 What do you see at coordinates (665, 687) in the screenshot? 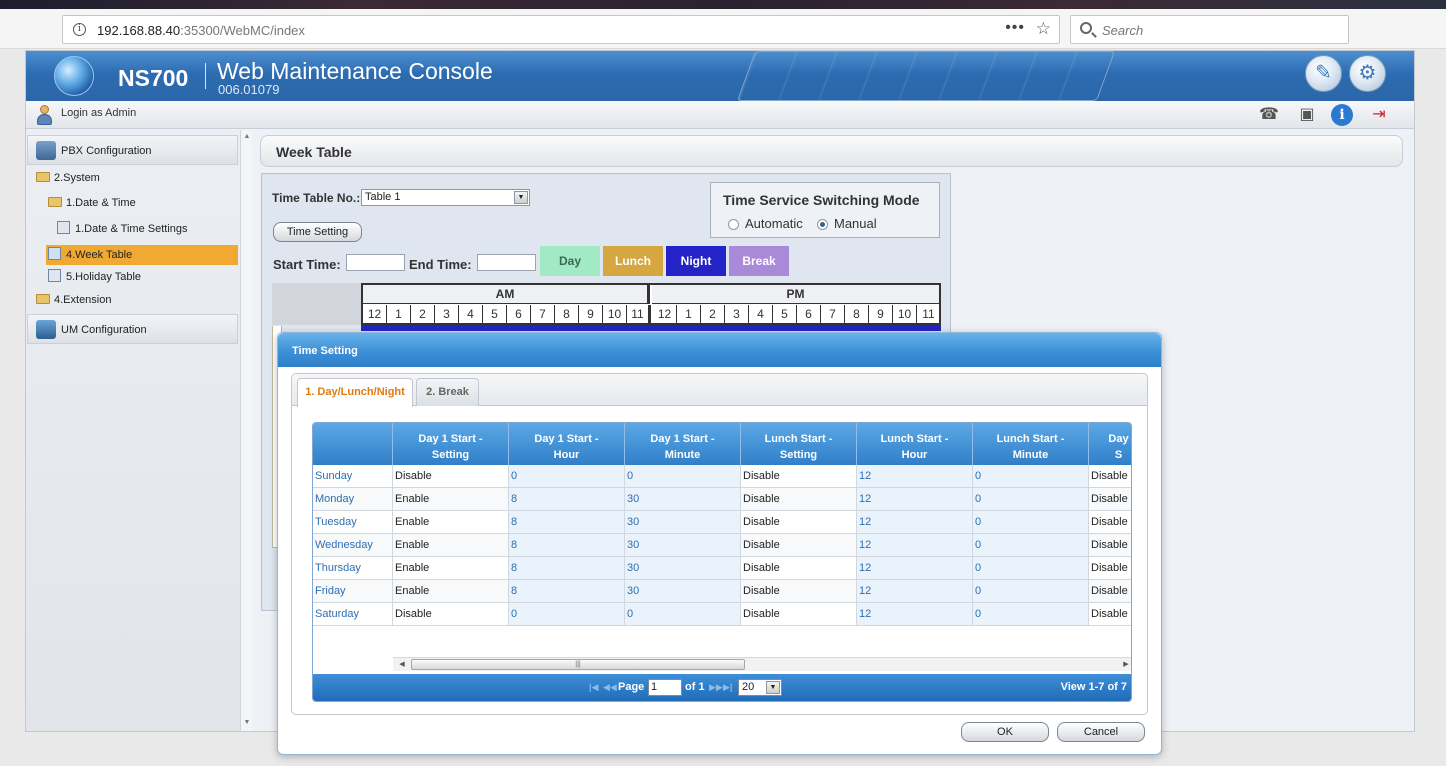
I see `page-number-input: 1` at bounding box center [665, 687].